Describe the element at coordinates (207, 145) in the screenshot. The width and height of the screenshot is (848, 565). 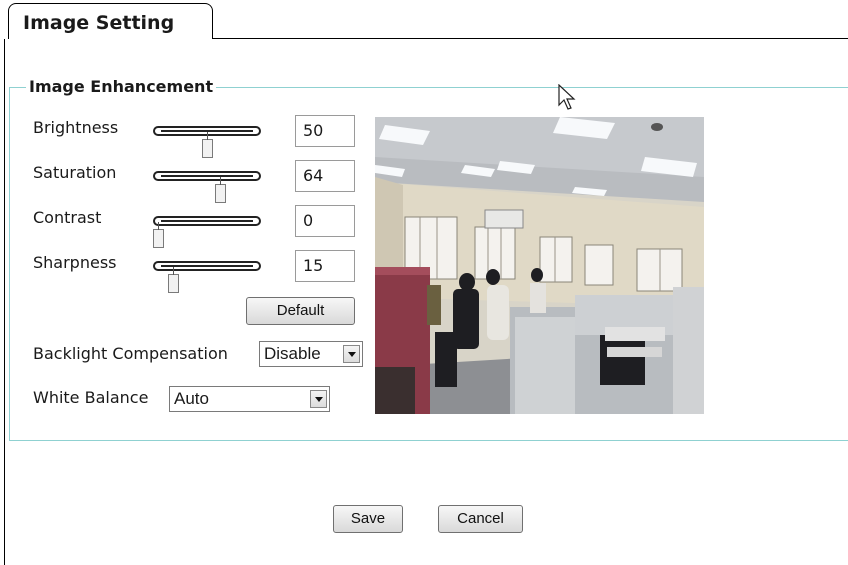
I see `brightness-slider-thumb` at that location.